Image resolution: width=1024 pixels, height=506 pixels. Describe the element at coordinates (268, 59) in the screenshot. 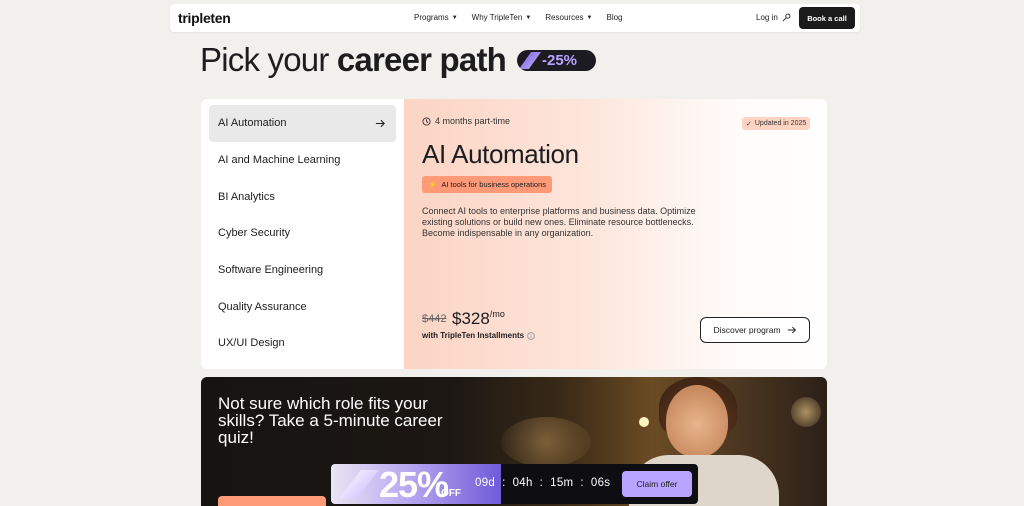

I see `title-light: Pick your` at that location.